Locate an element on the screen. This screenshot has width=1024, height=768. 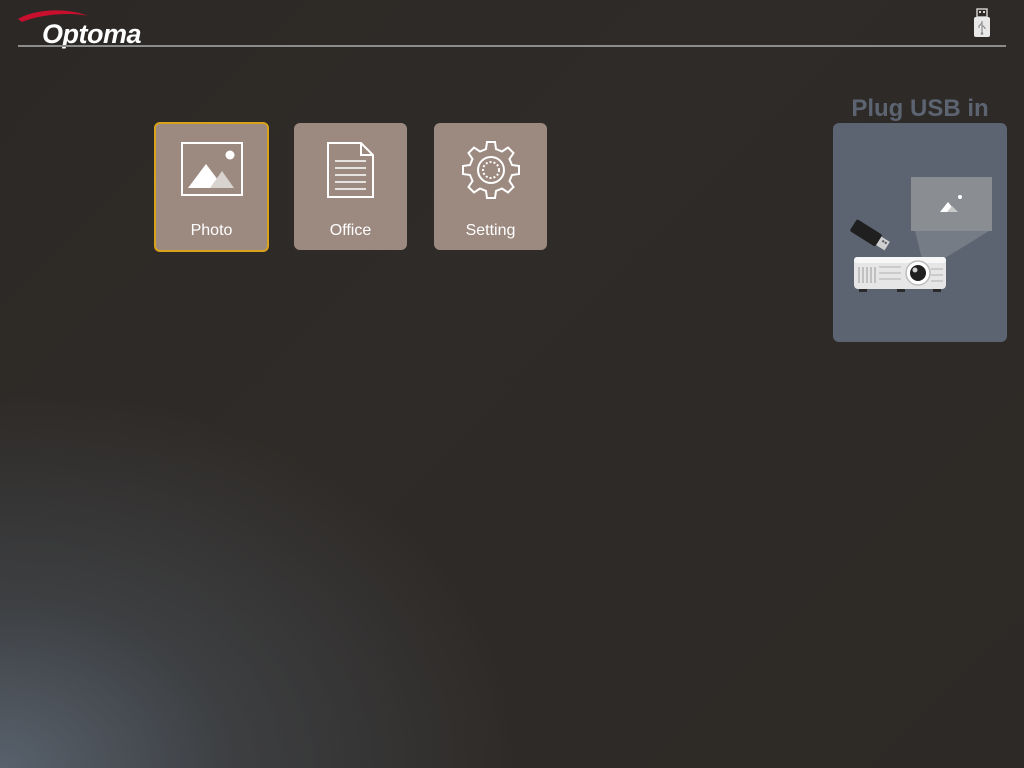
photo-label: Photo is located at coordinates (211, 230).